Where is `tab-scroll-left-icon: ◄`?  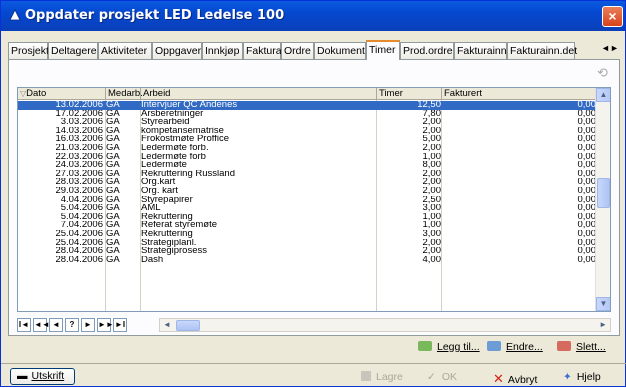 tab-scroll-left-icon: ◄ is located at coordinates (605, 48).